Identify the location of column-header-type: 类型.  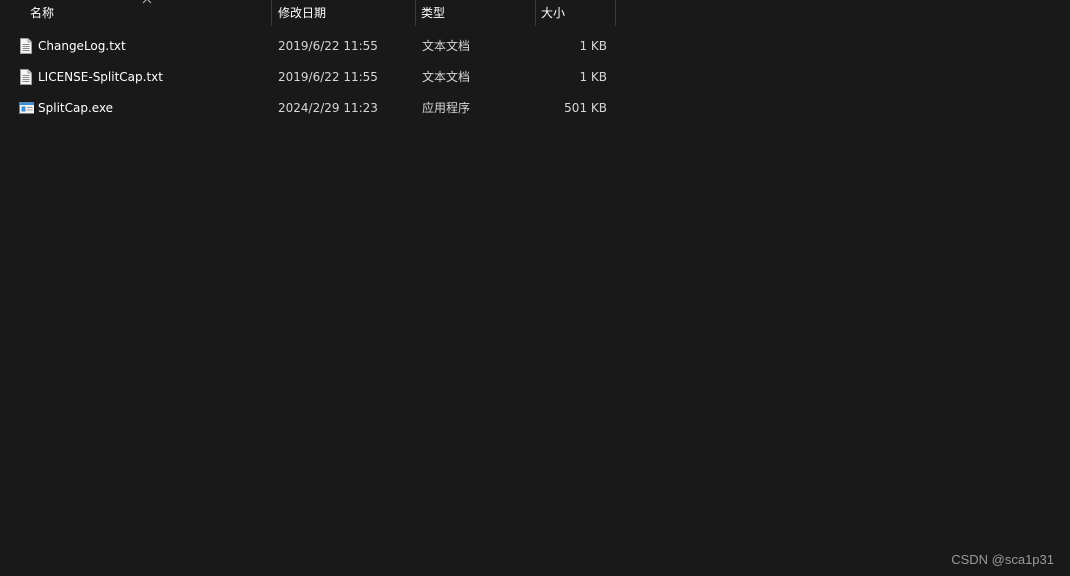
(475, 13).